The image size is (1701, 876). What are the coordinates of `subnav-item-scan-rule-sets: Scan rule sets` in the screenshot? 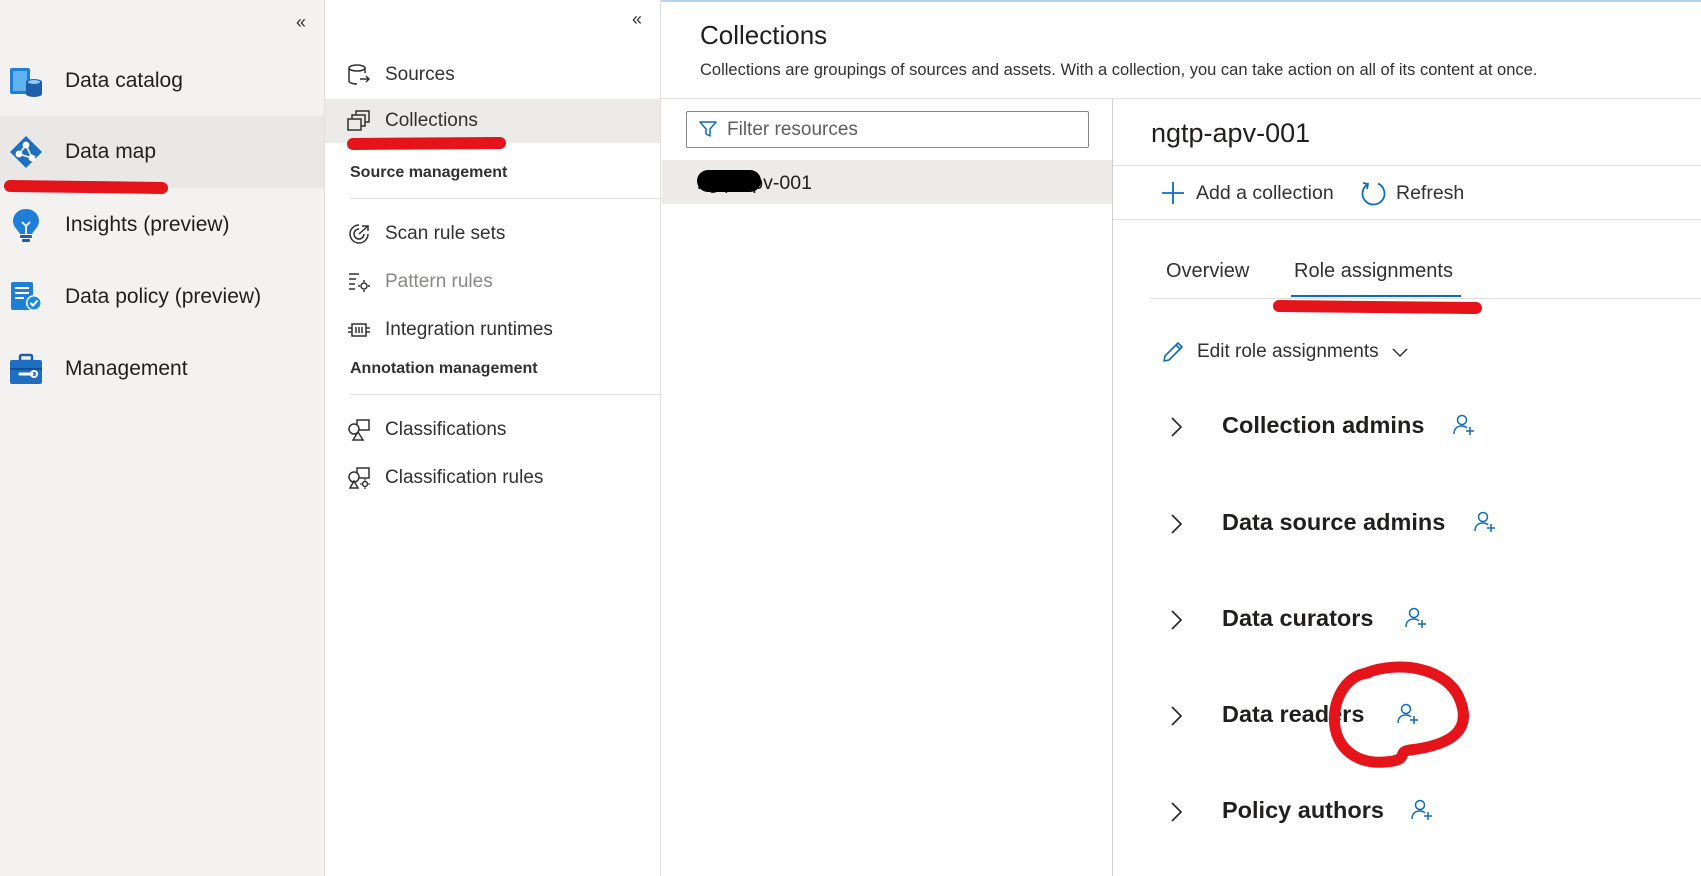 It's located at (492, 234).